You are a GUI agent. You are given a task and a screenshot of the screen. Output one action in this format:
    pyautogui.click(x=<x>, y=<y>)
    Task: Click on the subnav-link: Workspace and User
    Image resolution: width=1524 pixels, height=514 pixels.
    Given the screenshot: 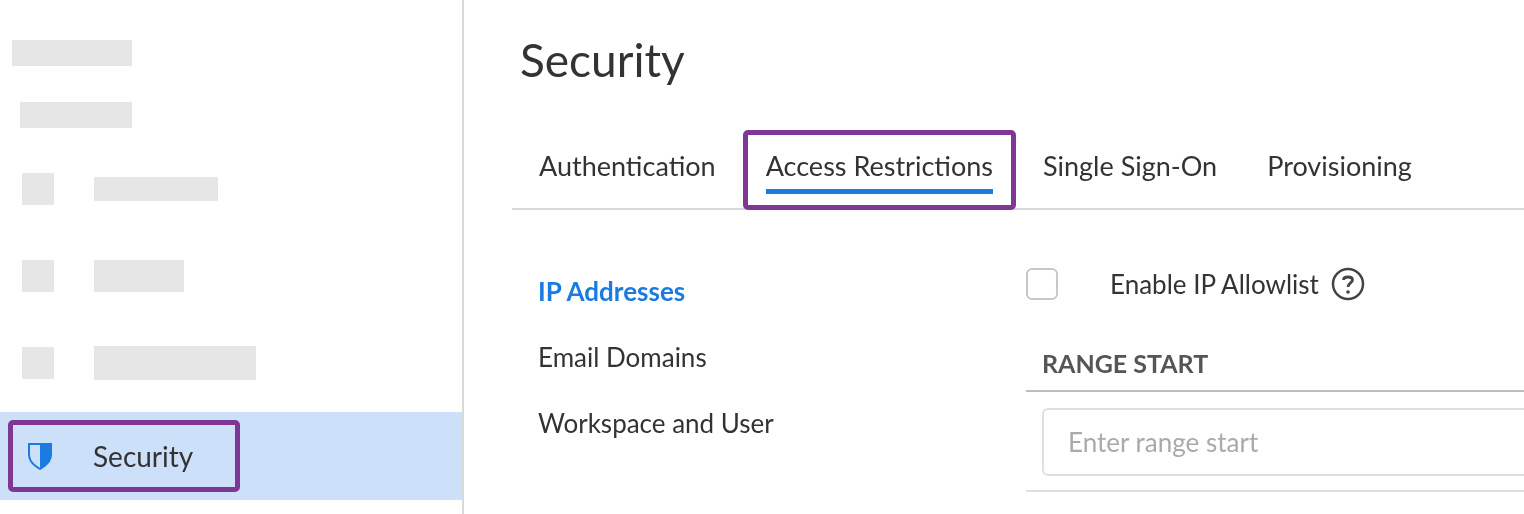 What is the action you would take?
    pyautogui.click(x=782, y=423)
    